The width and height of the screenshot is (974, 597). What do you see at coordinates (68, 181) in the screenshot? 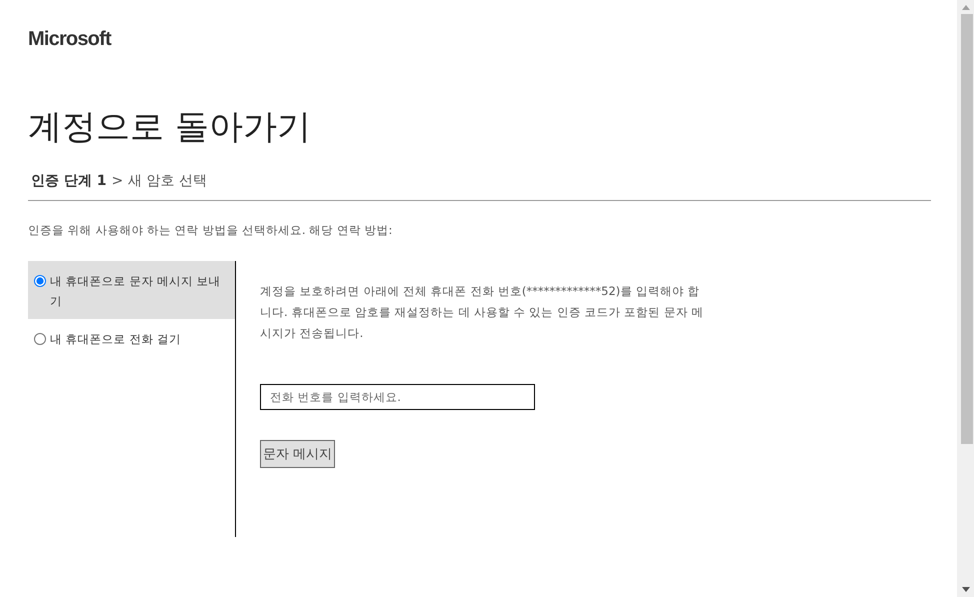
I see `breadcrumb-step: 인증 단계 1` at bounding box center [68, 181].